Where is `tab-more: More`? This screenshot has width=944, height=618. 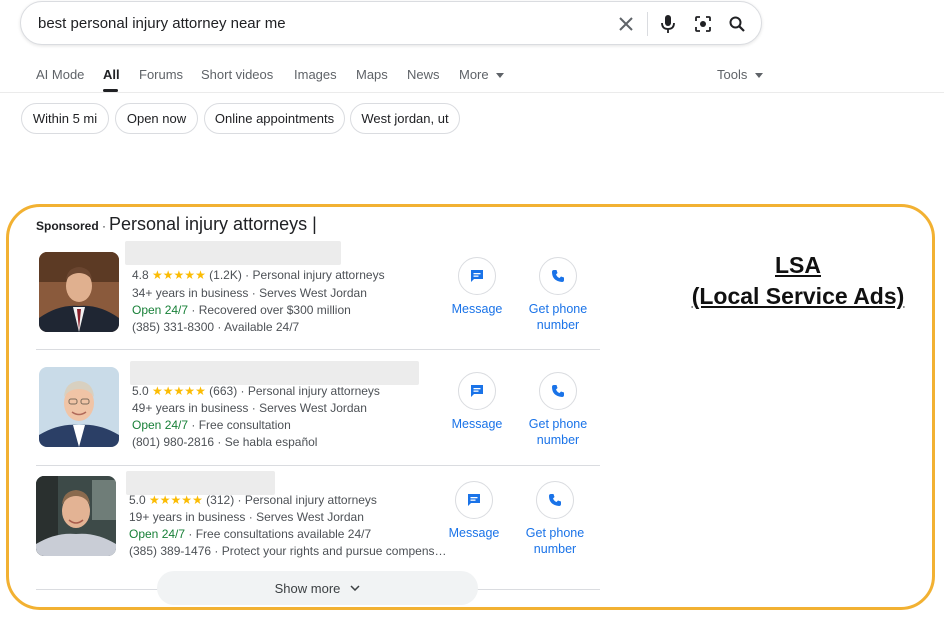 tab-more: More is located at coordinates (482, 74).